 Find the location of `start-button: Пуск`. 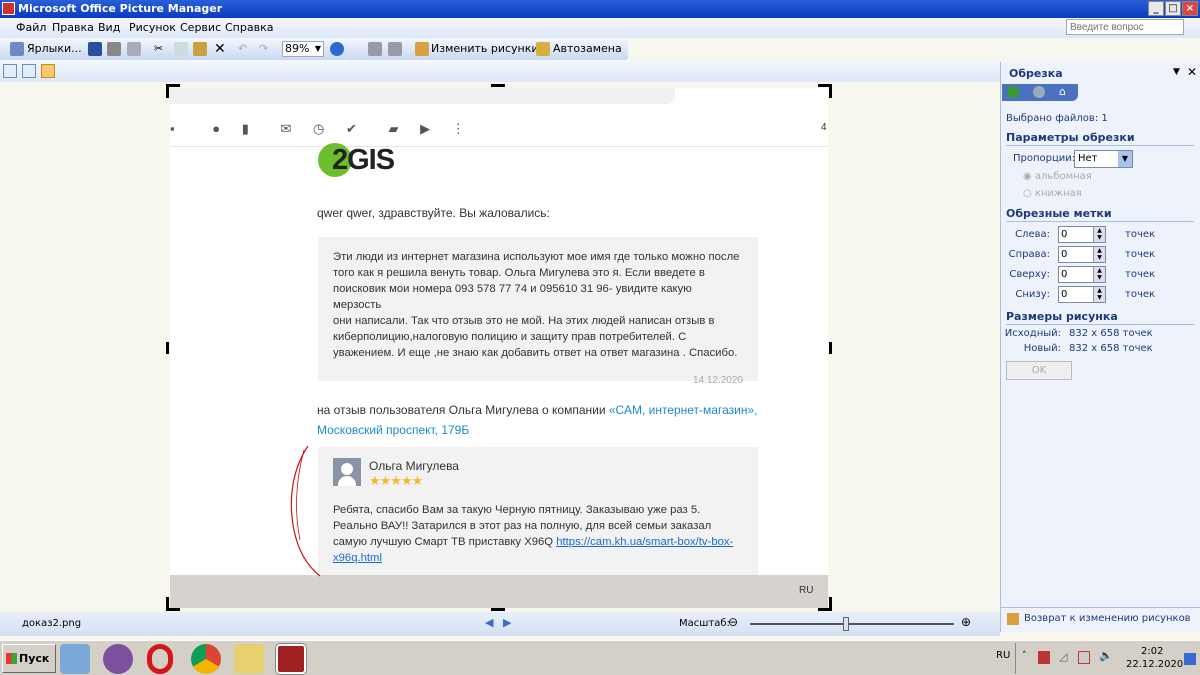

start-button: Пуск is located at coordinates (29, 658).